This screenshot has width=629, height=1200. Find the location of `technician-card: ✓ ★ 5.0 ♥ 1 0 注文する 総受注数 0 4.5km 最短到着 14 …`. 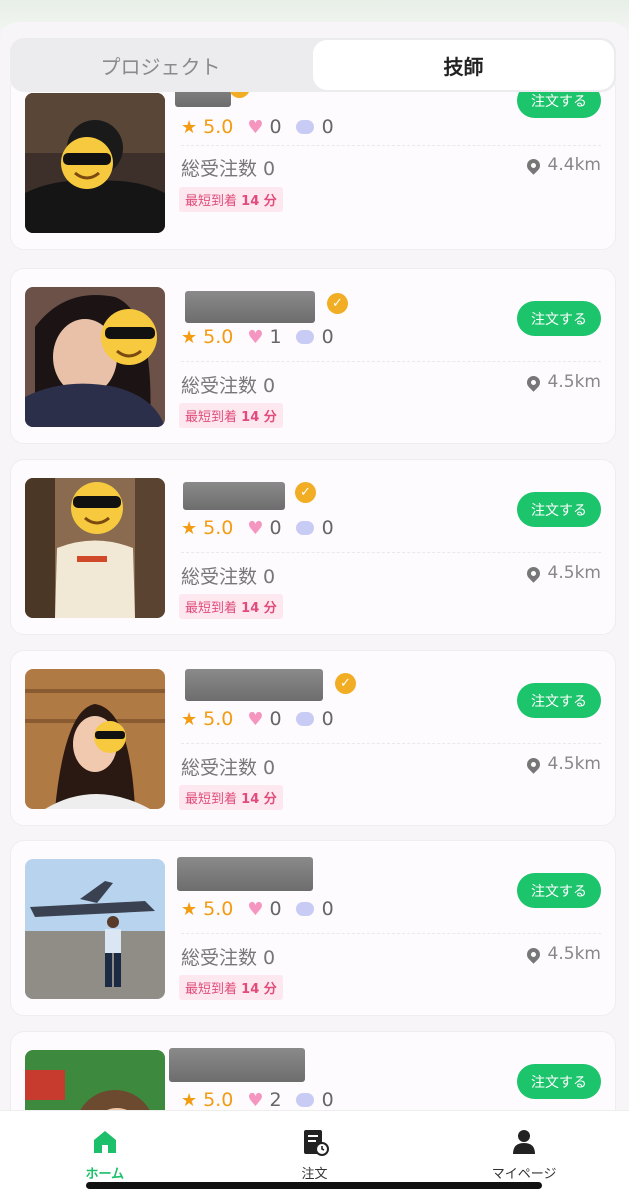

technician-card: ✓ ★ 5.0 ♥ 1 0 注文する 総受注数 0 4.5km 最短到着 14 … is located at coordinates (313, 356).